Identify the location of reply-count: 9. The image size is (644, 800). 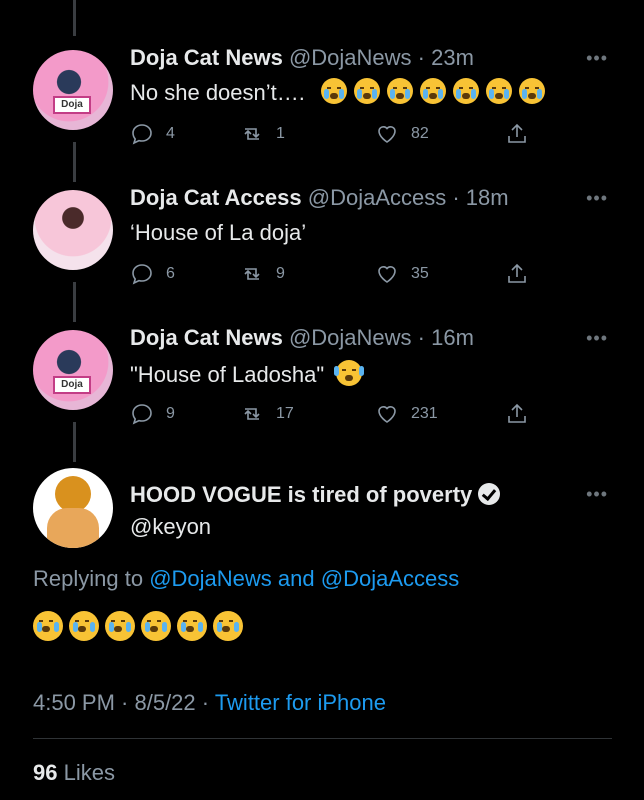
(170, 413).